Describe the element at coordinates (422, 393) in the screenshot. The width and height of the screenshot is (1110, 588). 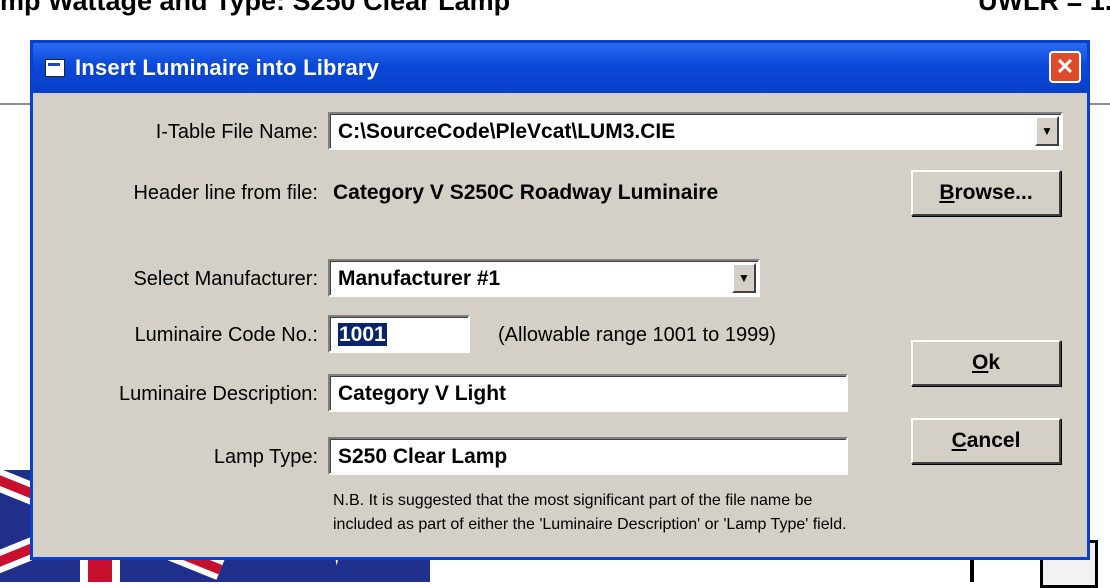
I see `luminaire-description-value: Category V Light` at that location.